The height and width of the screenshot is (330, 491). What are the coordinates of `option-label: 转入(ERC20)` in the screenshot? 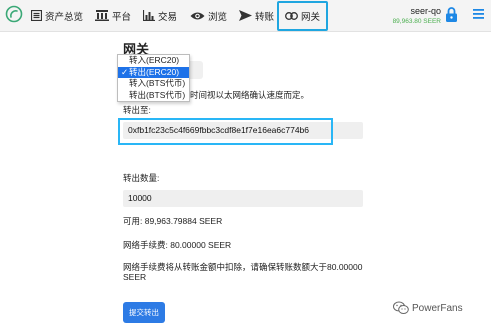 It's located at (154, 60).